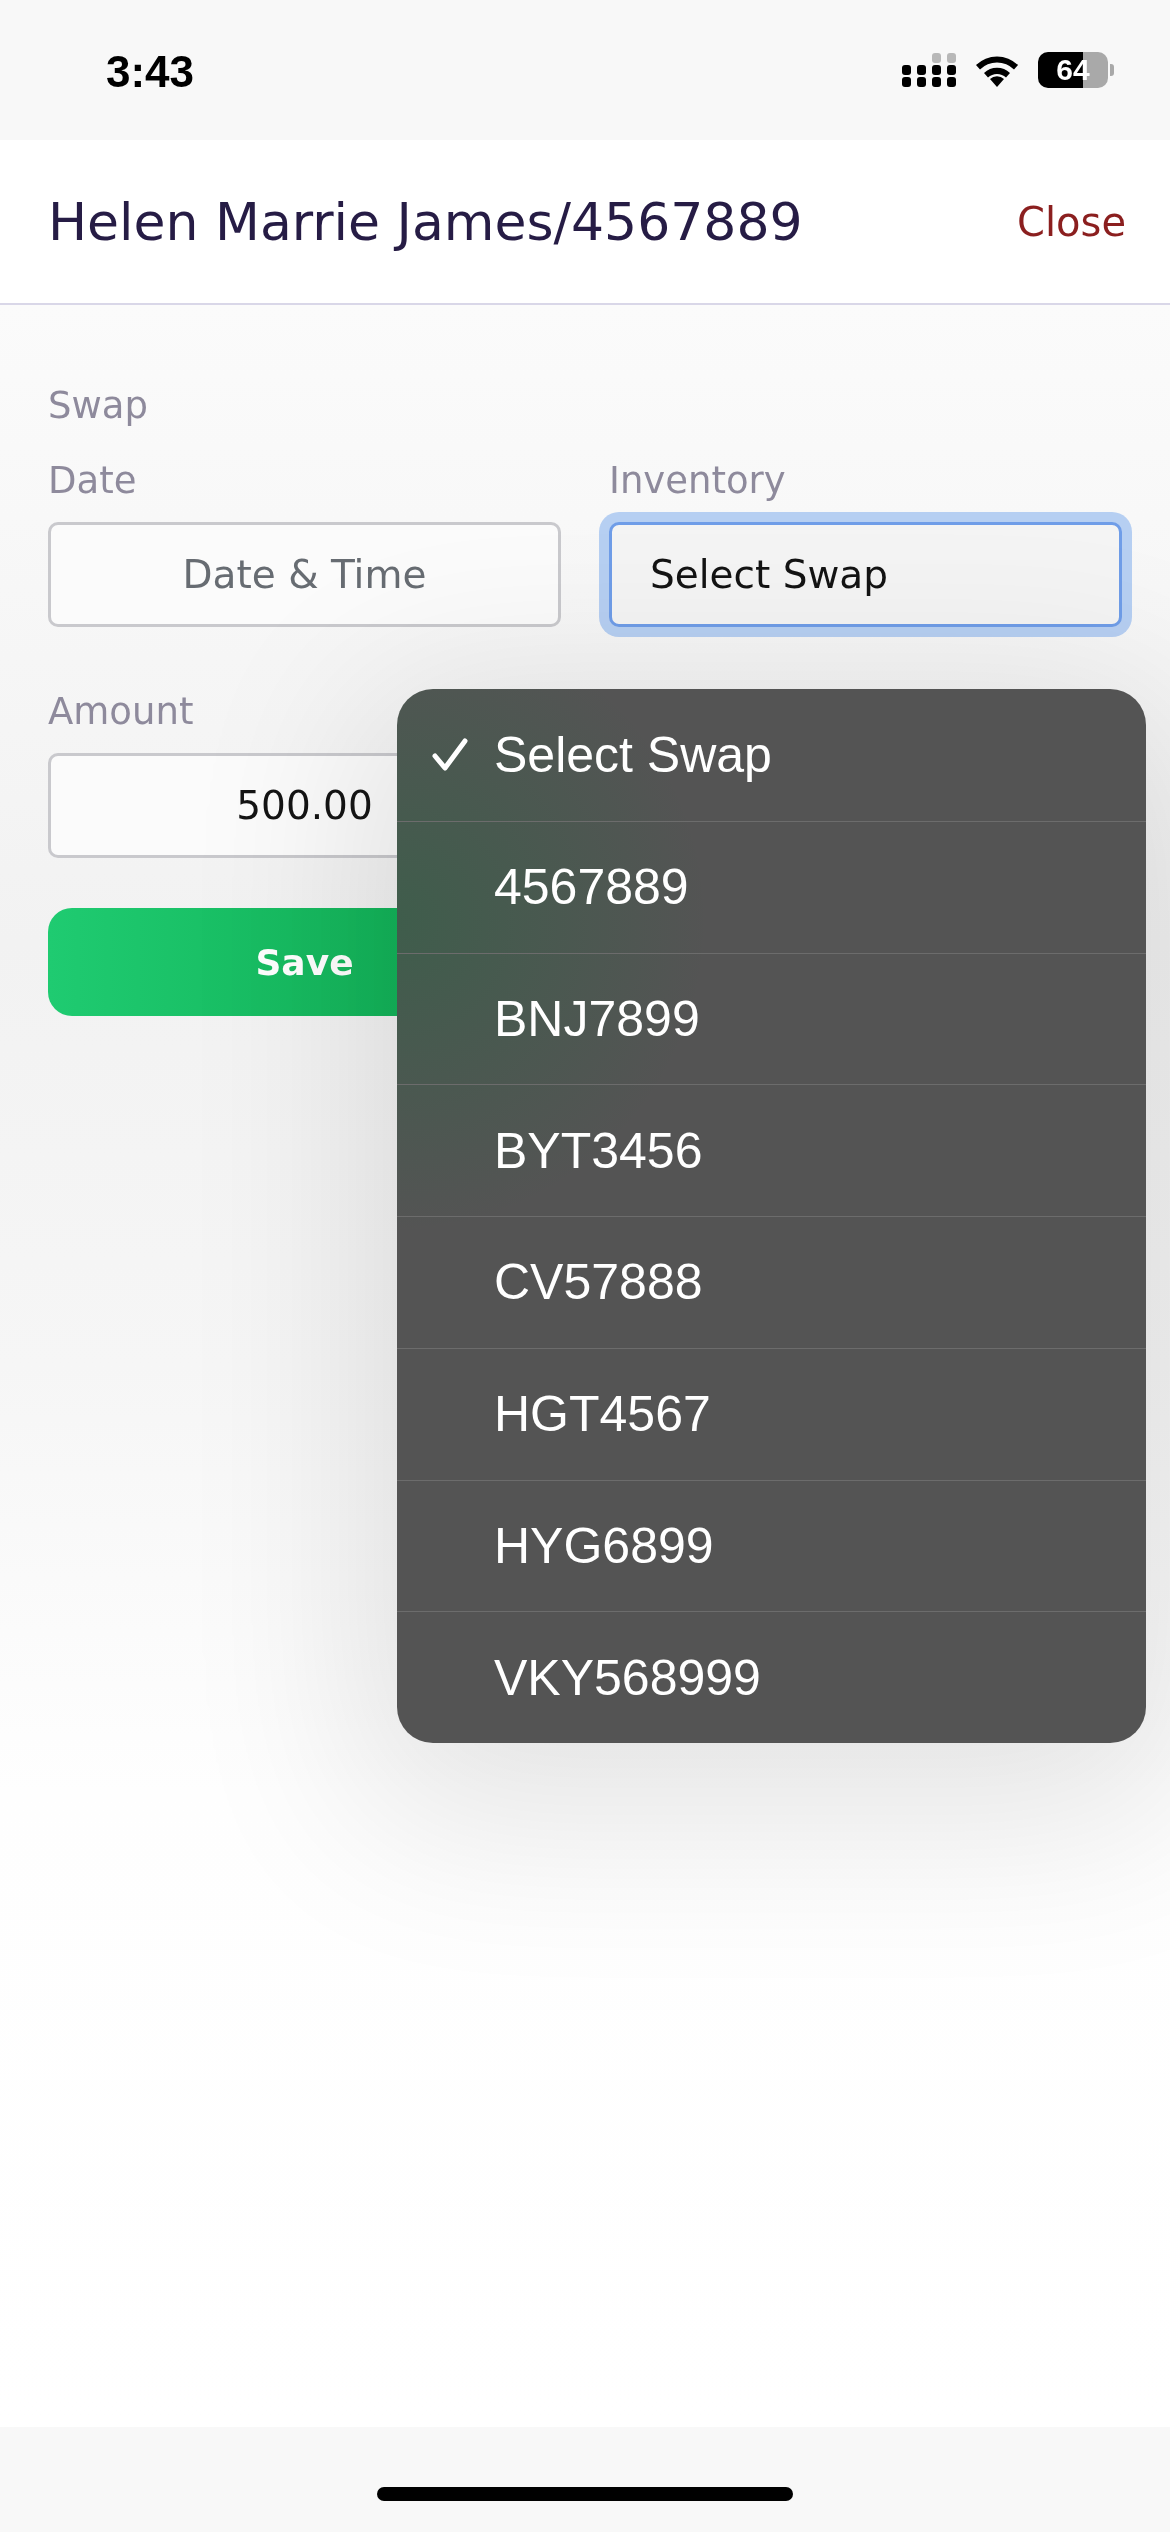  Describe the element at coordinates (997, 70) in the screenshot. I see `wifi-icon` at that location.